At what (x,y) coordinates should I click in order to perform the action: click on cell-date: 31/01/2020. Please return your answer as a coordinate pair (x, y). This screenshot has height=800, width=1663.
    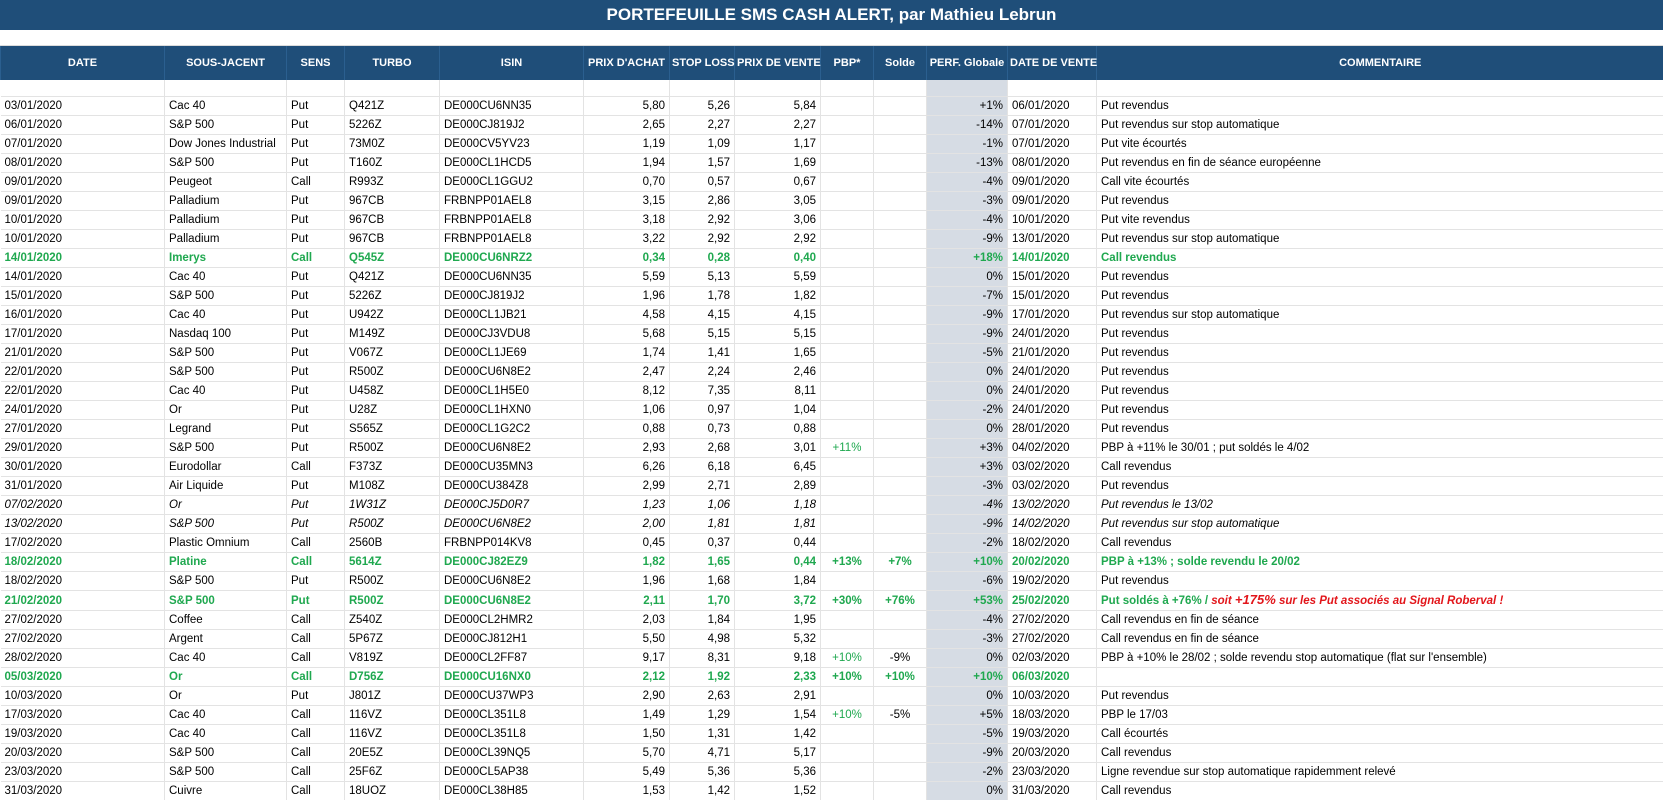
    Looking at the image, I should click on (82, 486).